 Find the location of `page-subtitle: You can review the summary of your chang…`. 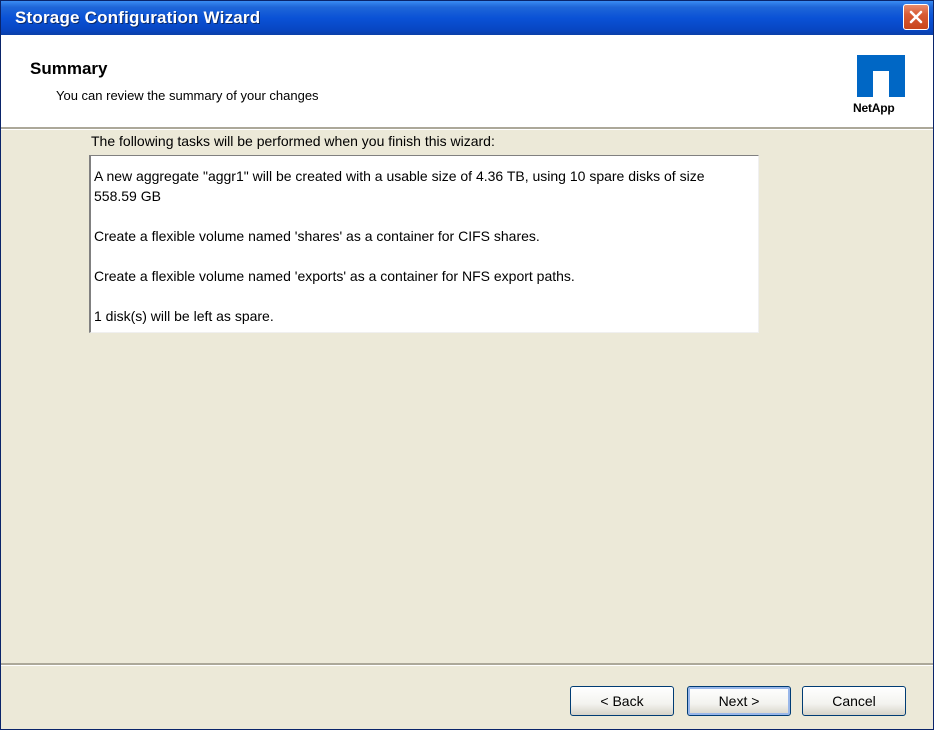

page-subtitle: You can review the summary of your chang… is located at coordinates (187, 95).